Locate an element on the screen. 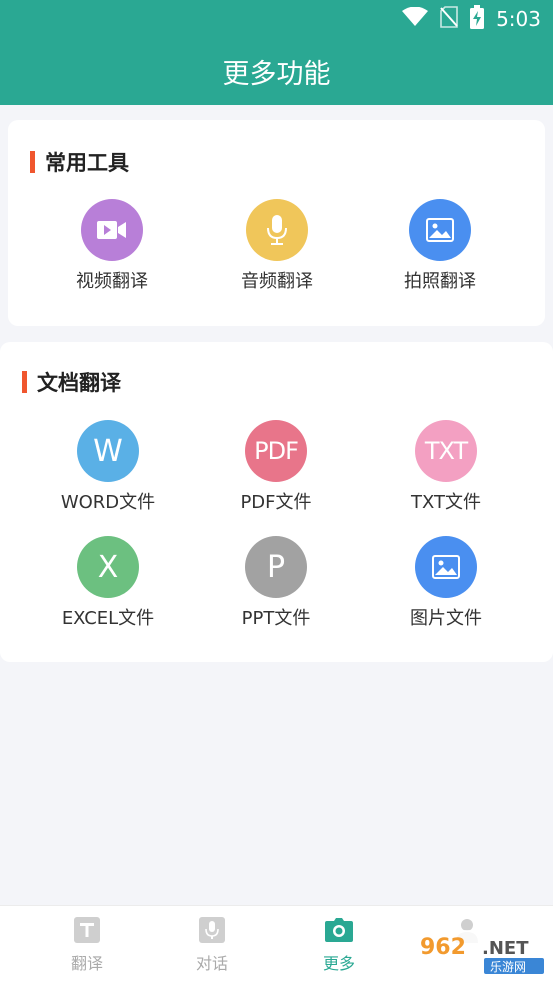  camera-icon is located at coordinates (339, 930).